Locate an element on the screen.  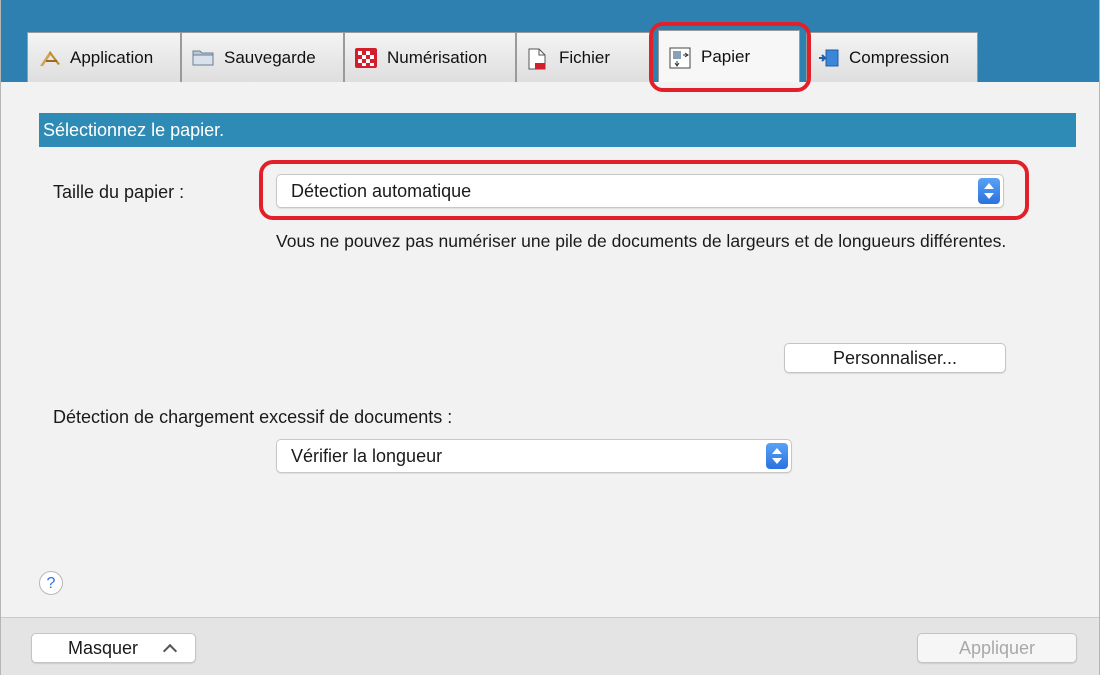
tab-label: Numérisation is located at coordinates (437, 57).